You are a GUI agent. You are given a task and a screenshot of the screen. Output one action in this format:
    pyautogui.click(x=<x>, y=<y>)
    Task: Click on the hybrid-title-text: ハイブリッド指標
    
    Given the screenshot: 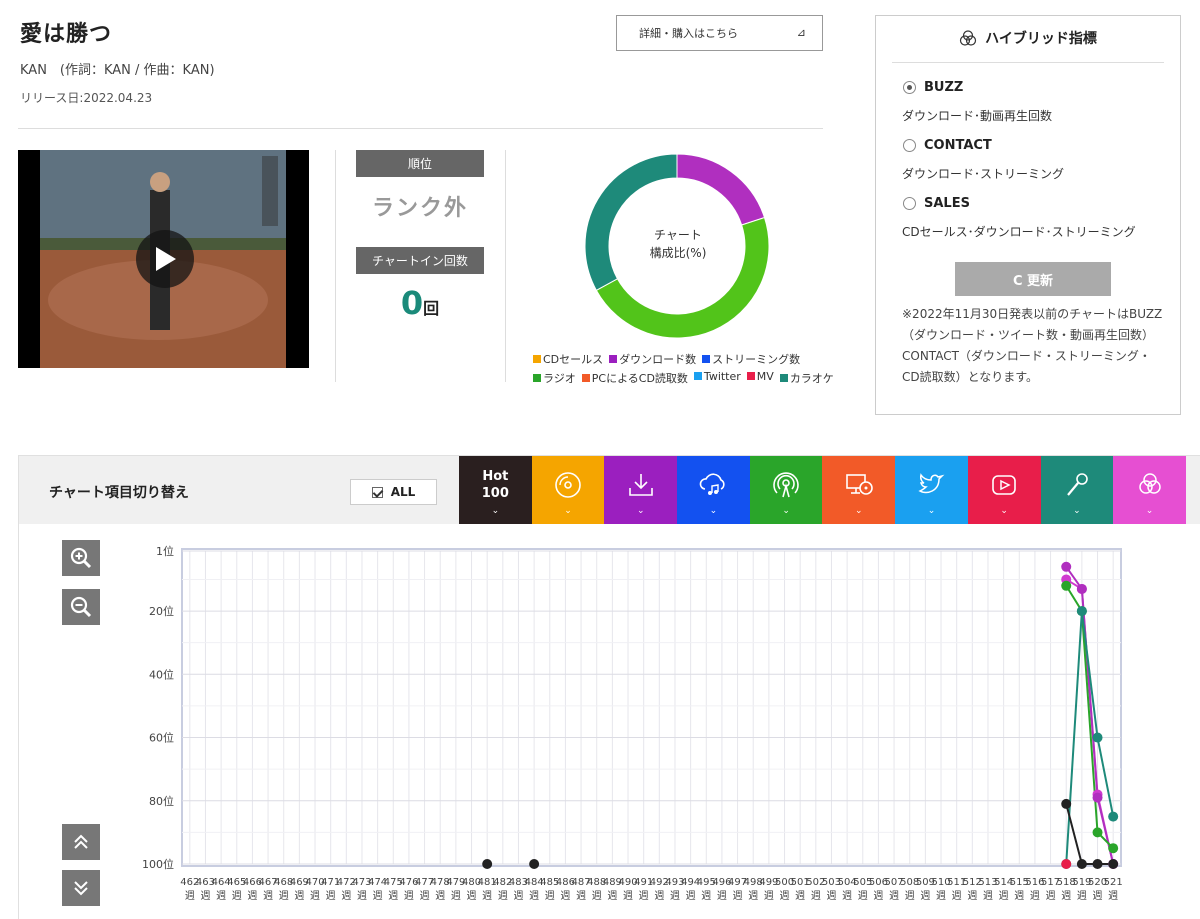 What is the action you would take?
    pyautogui.click(x=1041, y=39)
    